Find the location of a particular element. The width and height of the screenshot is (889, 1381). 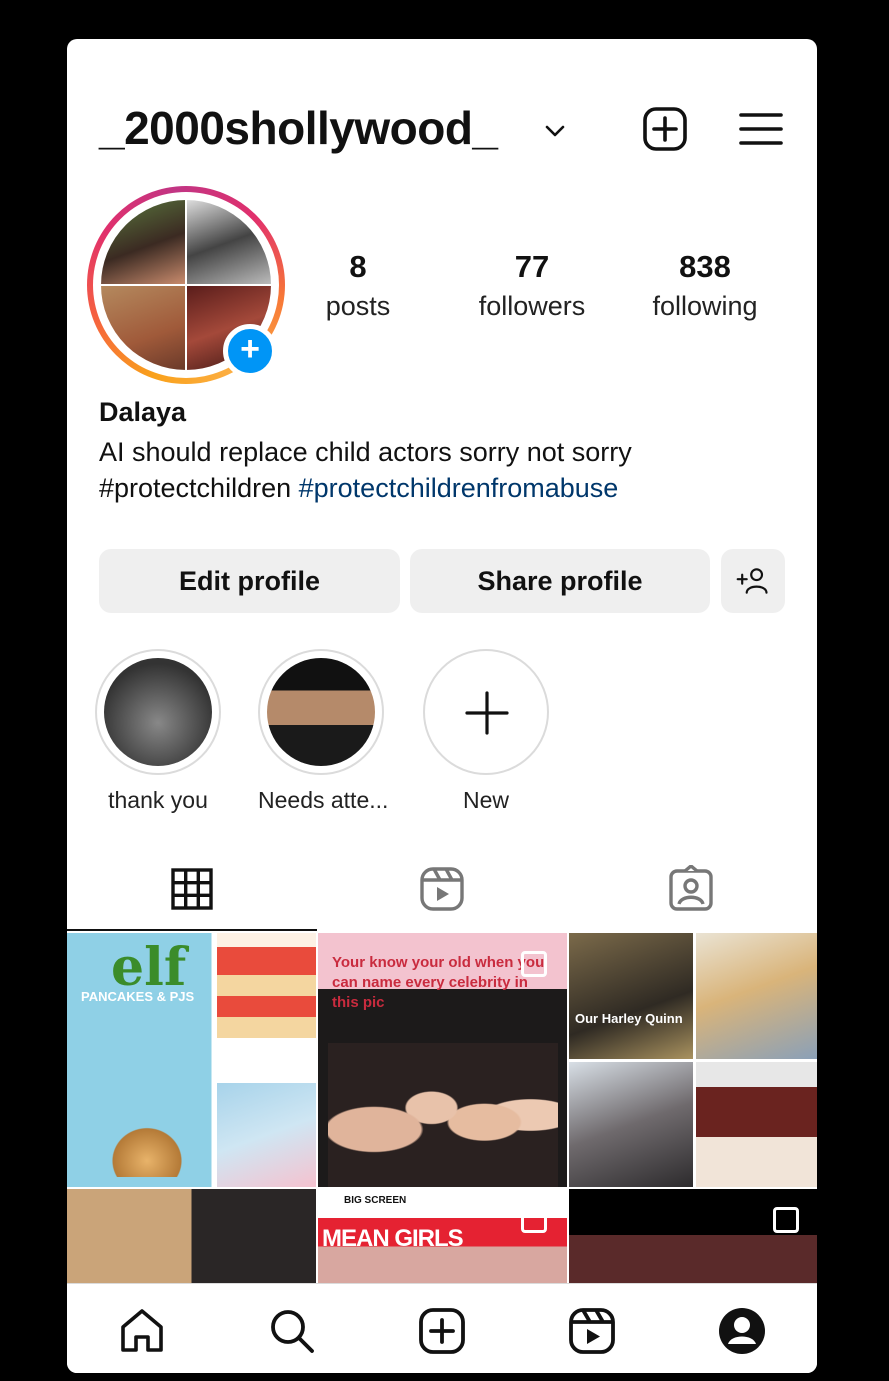

highlight-label: New is located at coordinates (485, 800).